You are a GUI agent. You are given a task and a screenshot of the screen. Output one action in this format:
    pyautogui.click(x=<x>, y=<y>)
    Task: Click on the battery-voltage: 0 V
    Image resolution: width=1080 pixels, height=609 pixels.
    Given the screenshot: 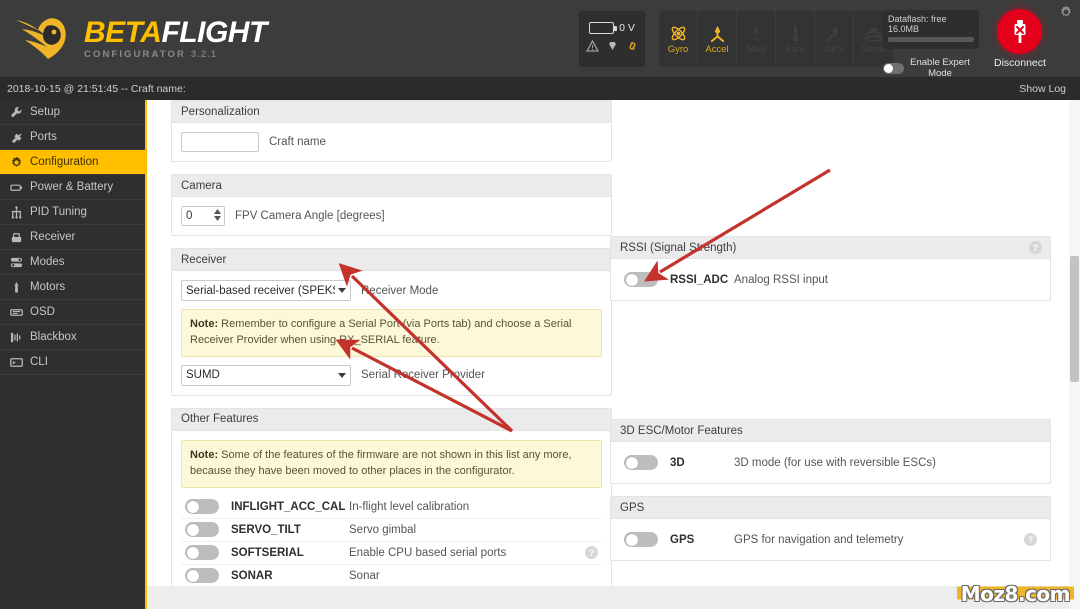 What is the action you would take?
    pyautogui.click(x=627, y=27)
    